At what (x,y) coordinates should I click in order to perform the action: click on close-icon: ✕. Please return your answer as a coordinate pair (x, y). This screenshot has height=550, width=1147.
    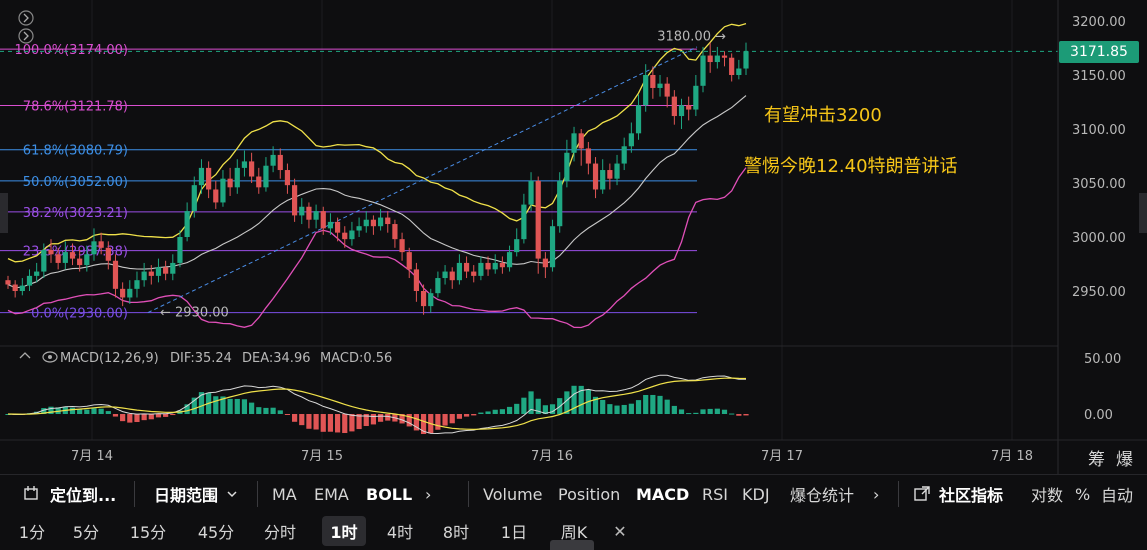
    Looking at the image, I should click on (620, 531).